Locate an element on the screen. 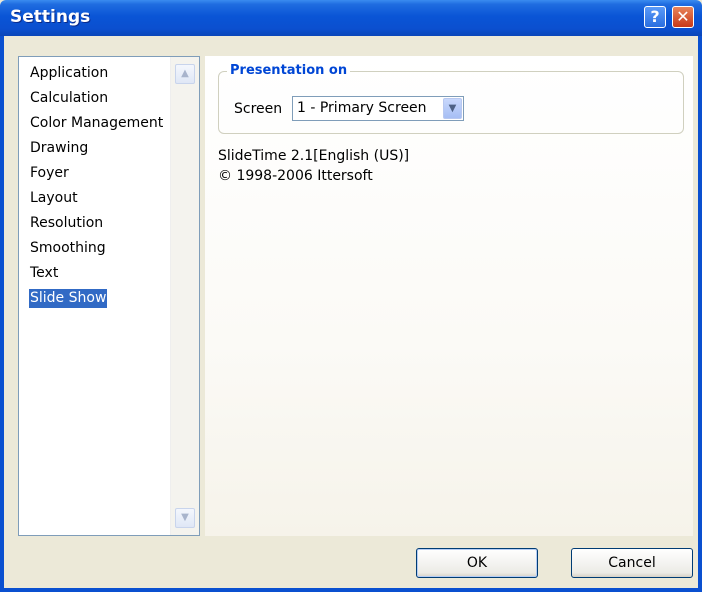 This screenshot has width=702, height=592. list-item-text: Text is located at coordinates (99, 273).